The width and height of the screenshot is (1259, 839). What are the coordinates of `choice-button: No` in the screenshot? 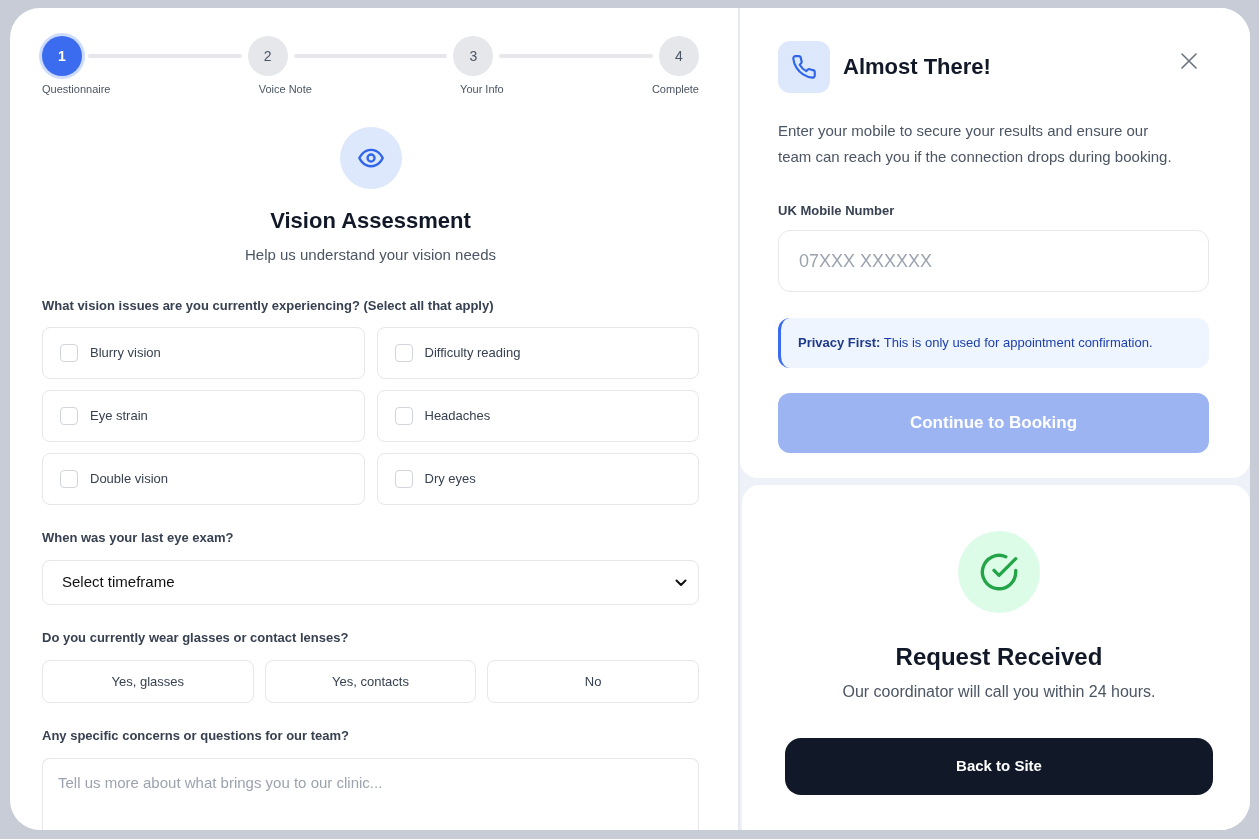 It's located at (593, 681).